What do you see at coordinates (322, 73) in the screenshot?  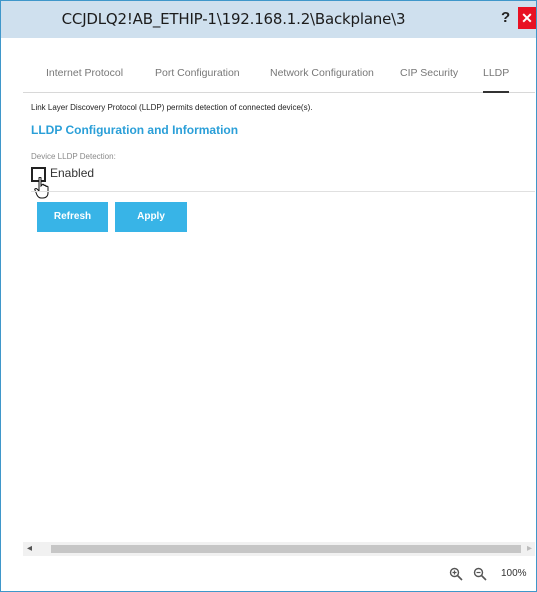 I see `tab-network-configuration: Network Configuration` at bounding box center [322, 73].